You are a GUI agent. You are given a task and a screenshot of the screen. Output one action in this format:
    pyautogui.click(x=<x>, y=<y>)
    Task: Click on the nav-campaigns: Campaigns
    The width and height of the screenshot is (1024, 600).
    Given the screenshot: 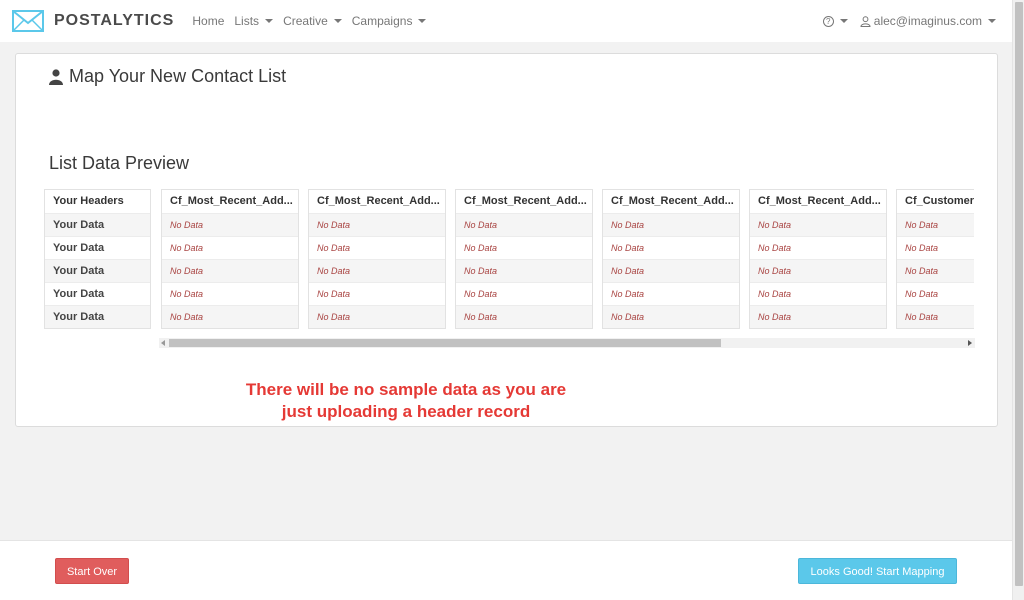 What is the action you would take?
    pyautogui.click(x=389, y=21)
    